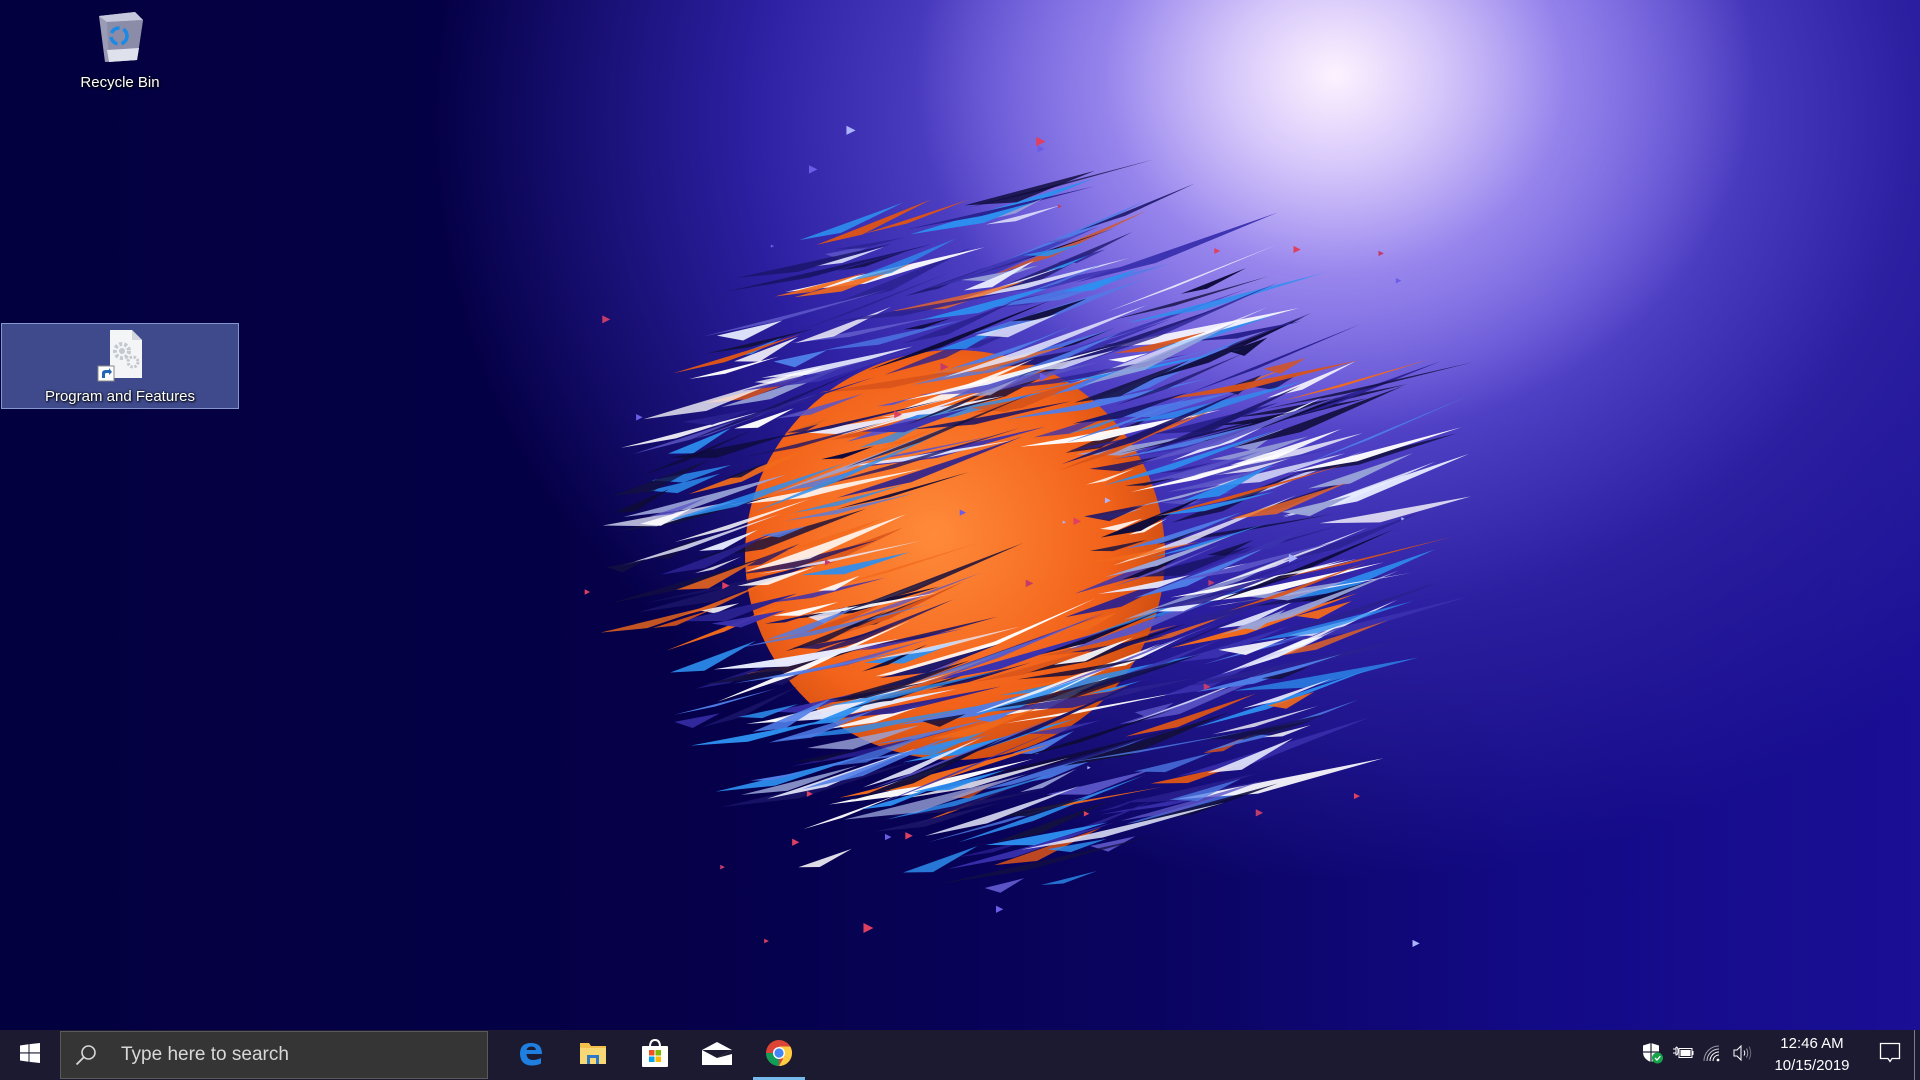 The height and width of the screenshot is (1080, 1920). I want to click on settings-file-shortcut-icon, so click(120, 355).